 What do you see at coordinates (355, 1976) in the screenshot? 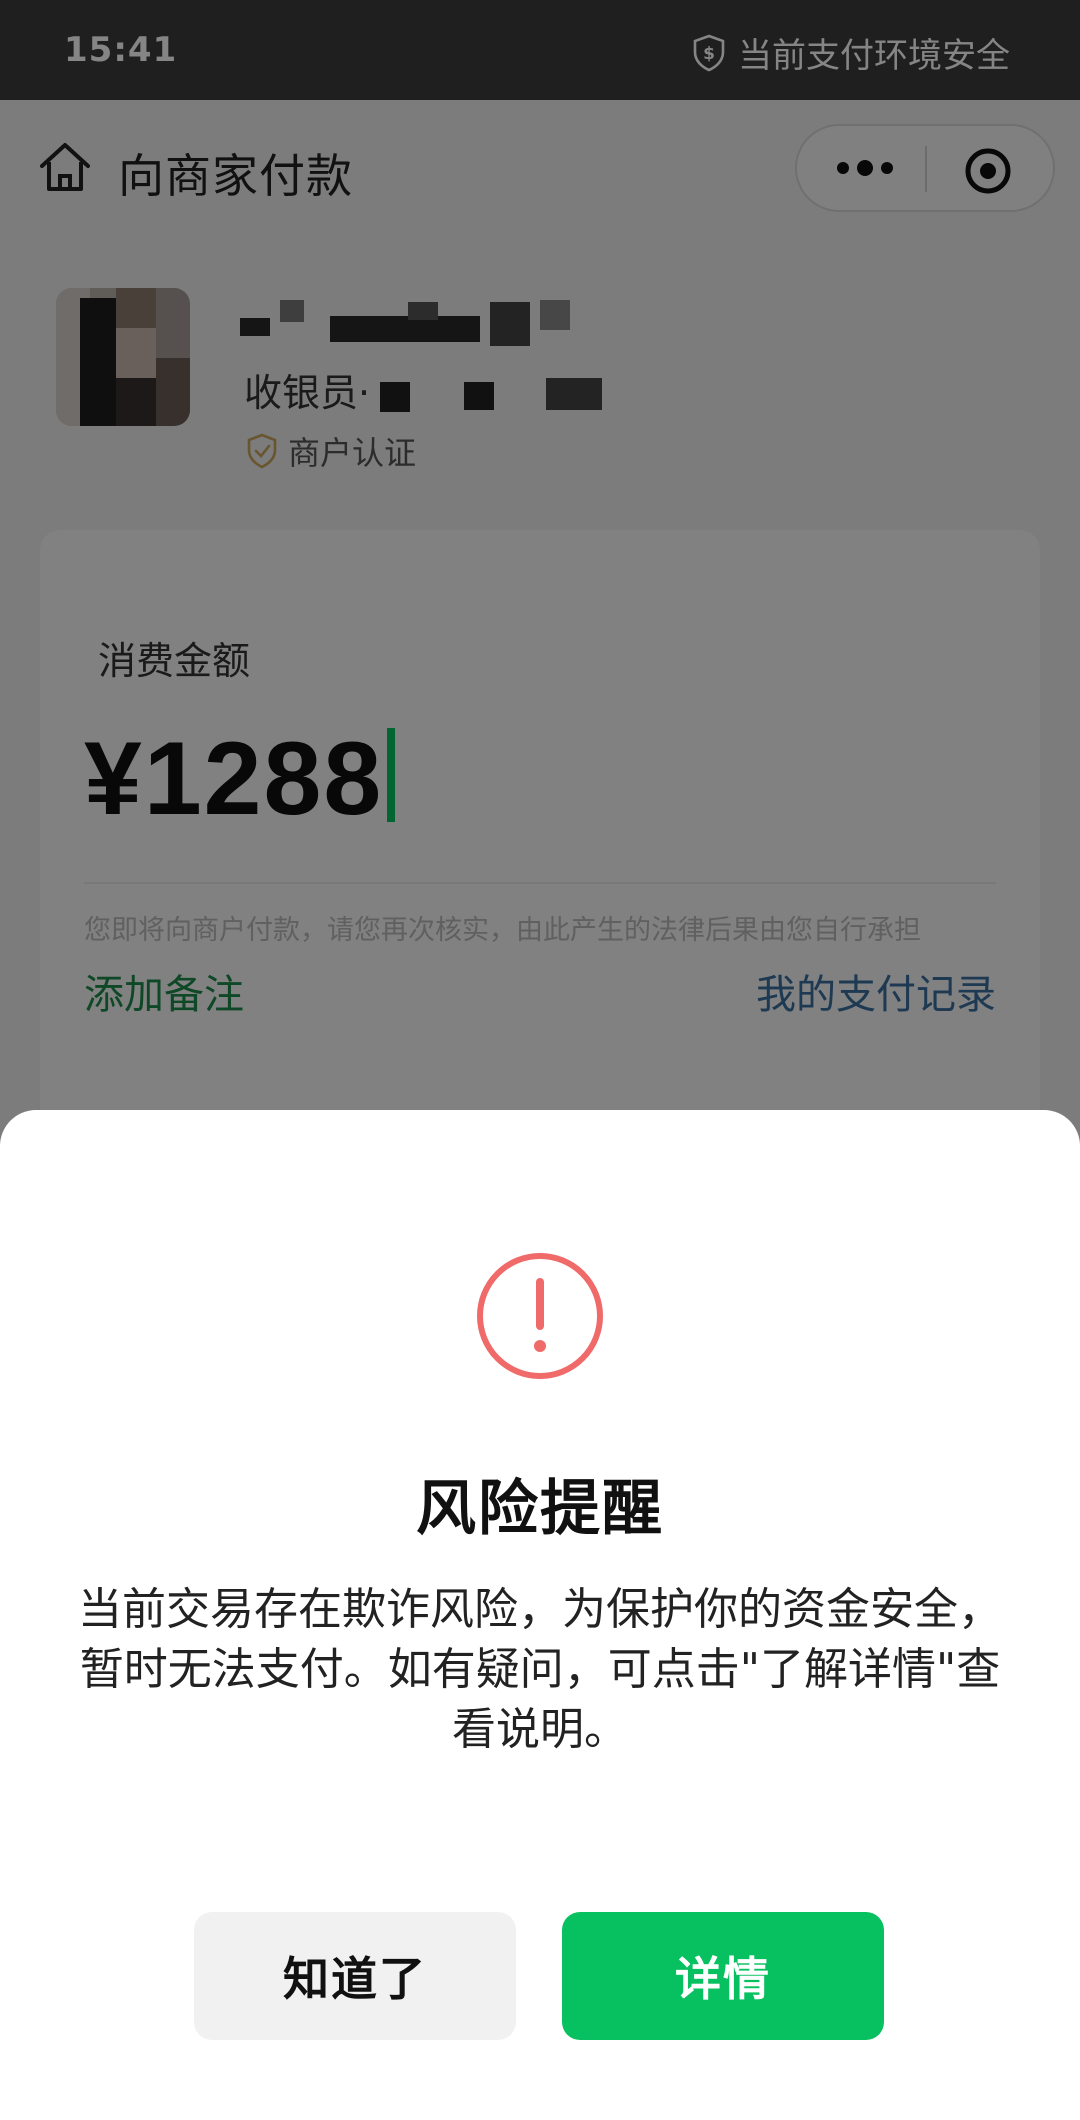
I see `acknowledge-button: 知道了` at bounding box center [355, 1976].